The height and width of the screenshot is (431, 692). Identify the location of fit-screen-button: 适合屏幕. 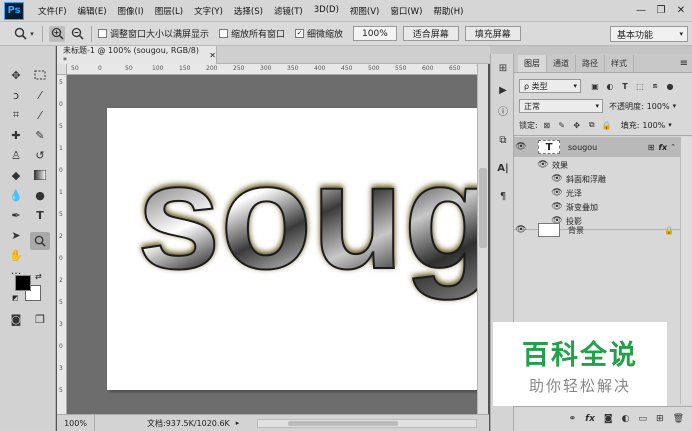
(430, 33).